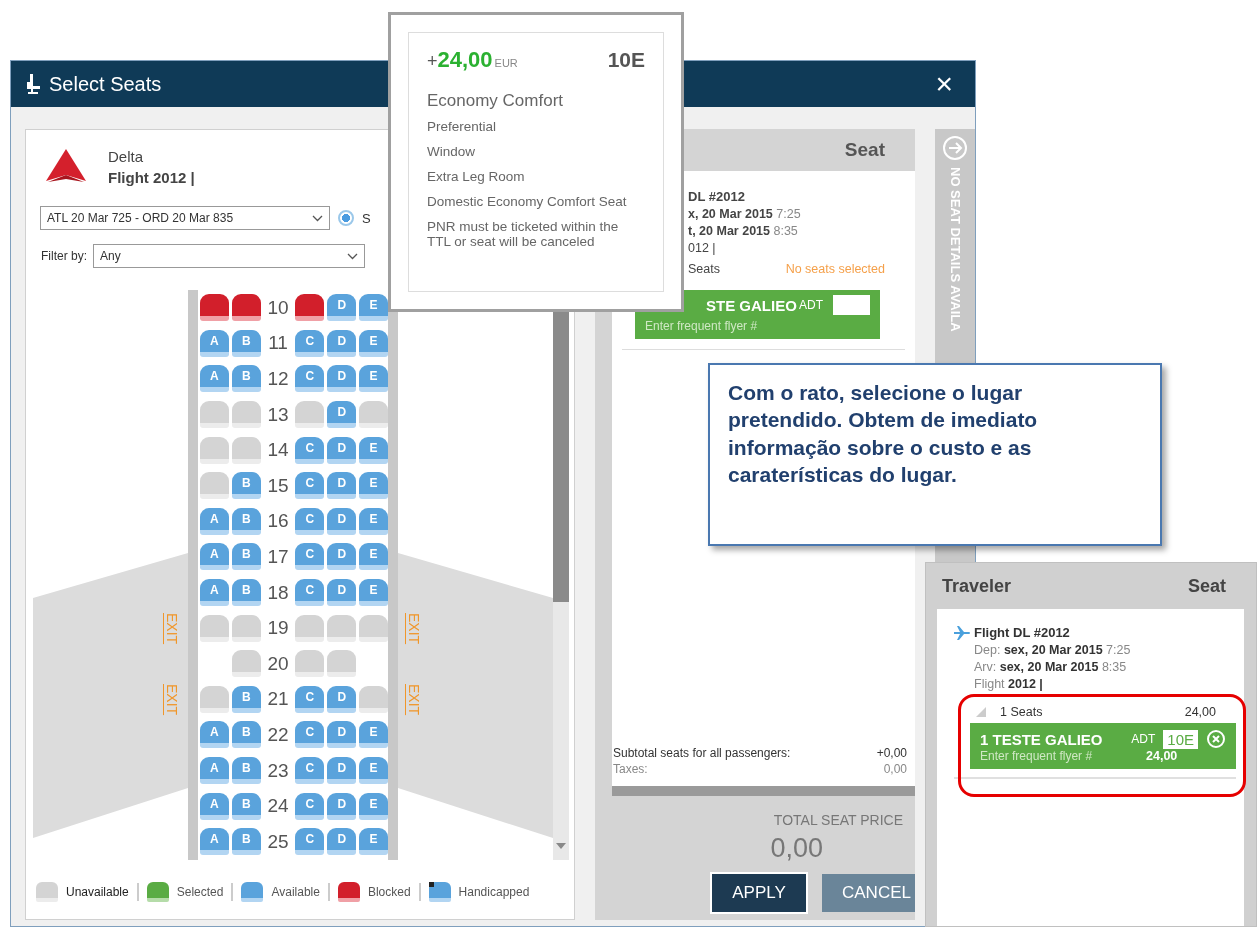 This screenshot has height=927, width=1257. Describe the element at coordinates (1216, 739) in the screenshot. I see `remove-icon` at that location.